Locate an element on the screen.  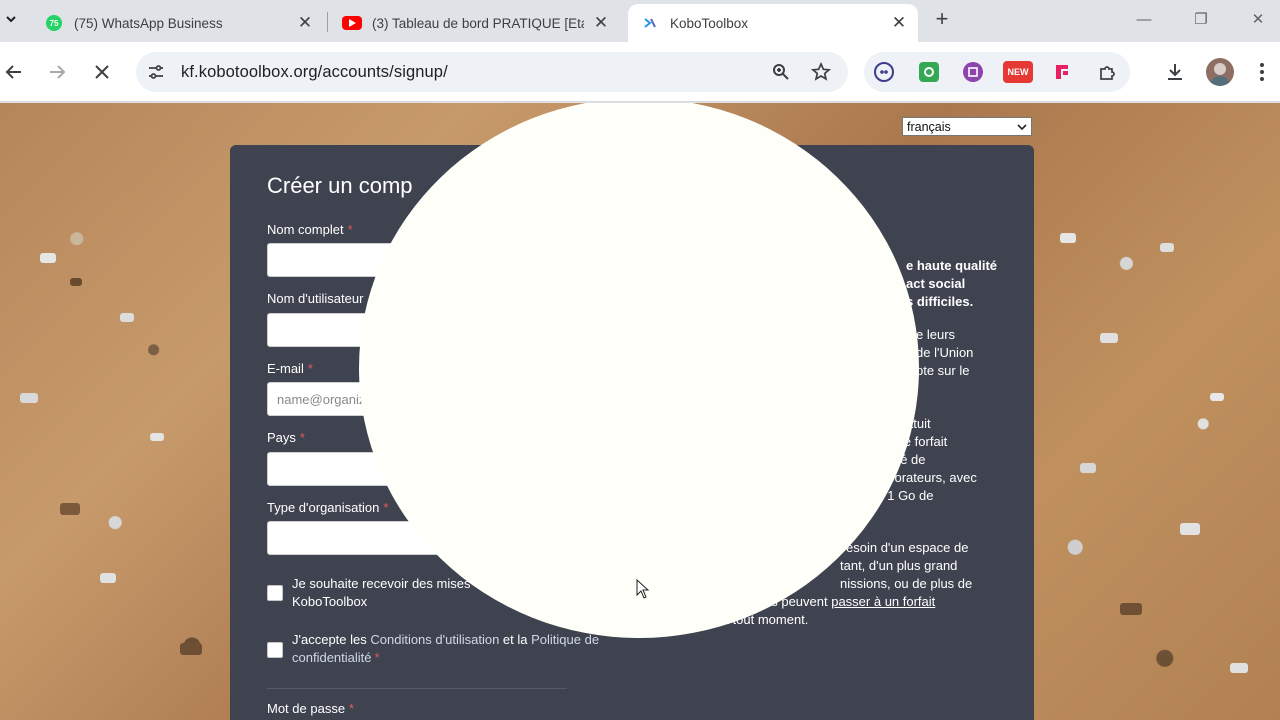
tab-search-button is located at coordinates (11, 19).